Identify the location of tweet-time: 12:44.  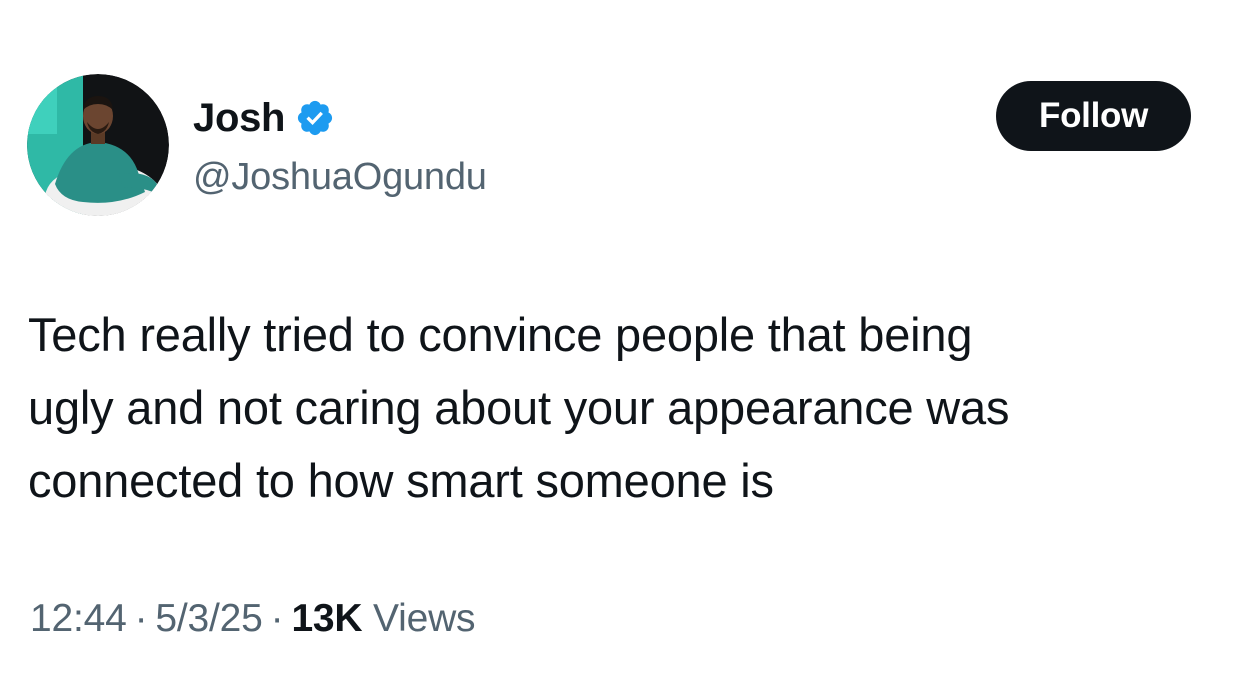
(78, 618).